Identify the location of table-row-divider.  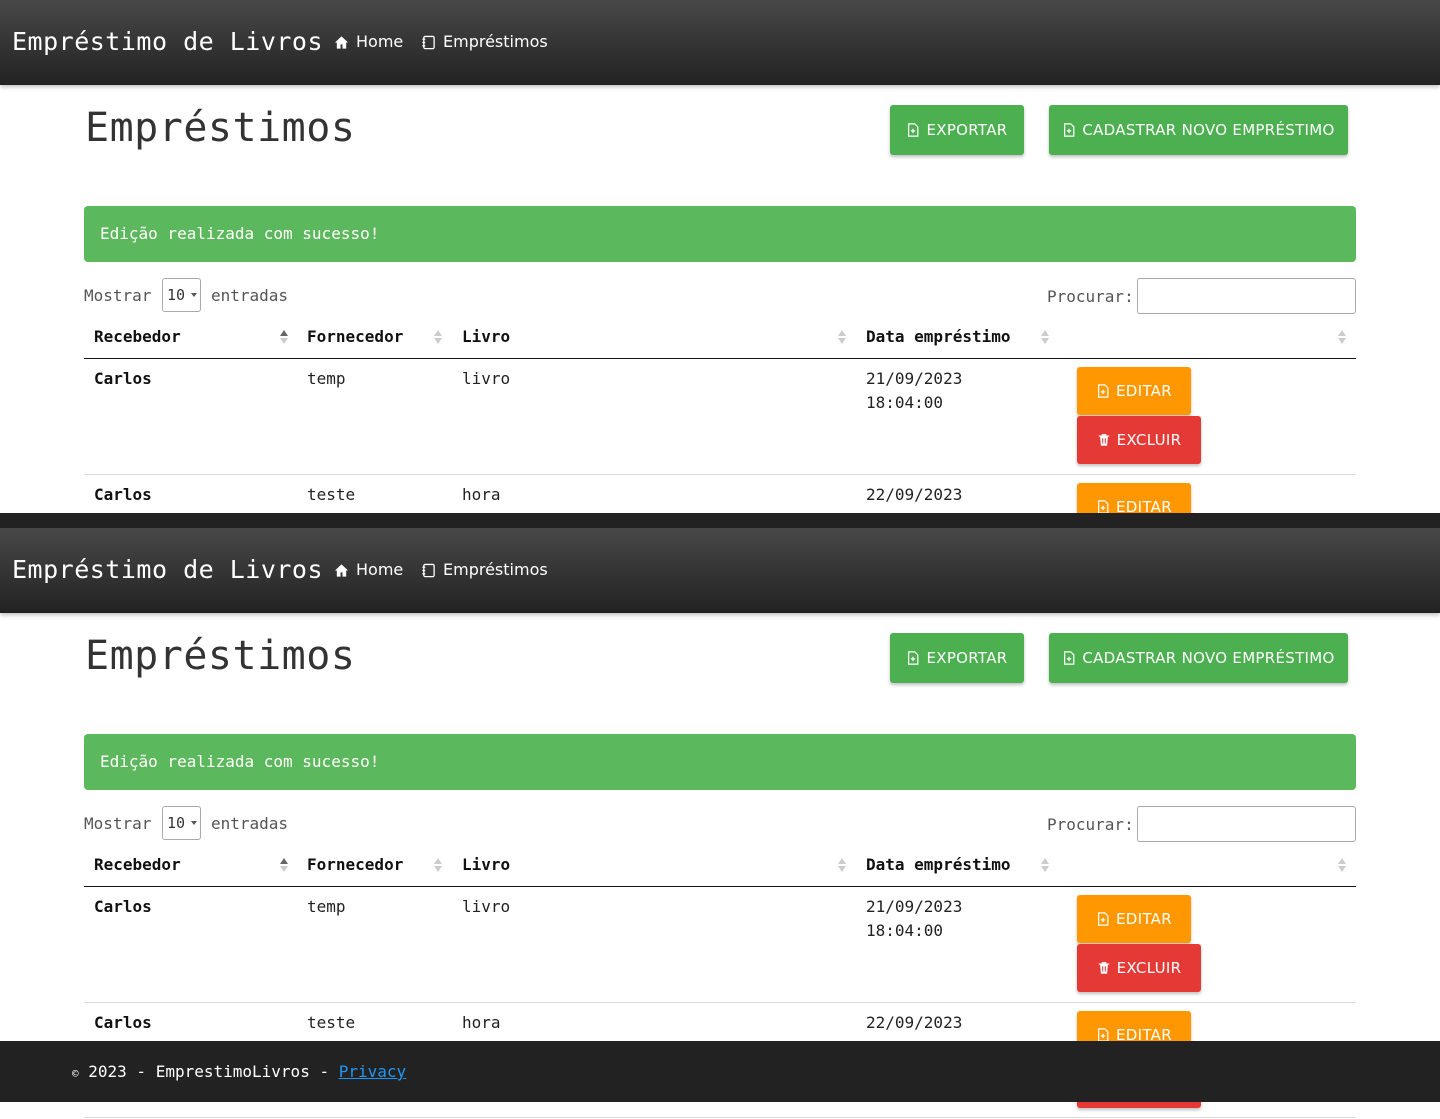
(720, 1002).